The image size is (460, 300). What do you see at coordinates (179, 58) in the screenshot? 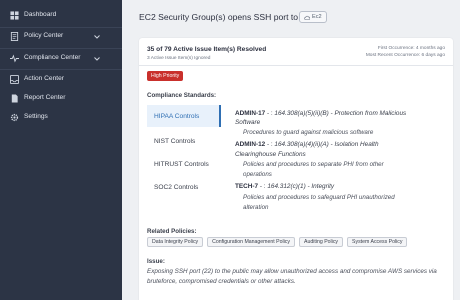
I see `ignored-summary: 3 Active Issue Item(s) Ignored` at bounding box center [179, 58].